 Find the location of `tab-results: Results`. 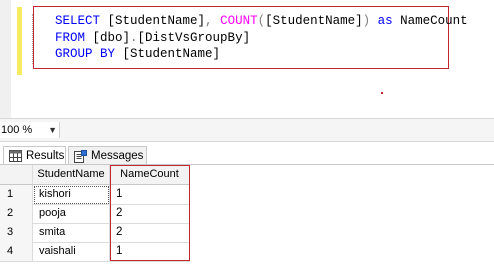

tab-results: Results is located at coordinates (34, 156).